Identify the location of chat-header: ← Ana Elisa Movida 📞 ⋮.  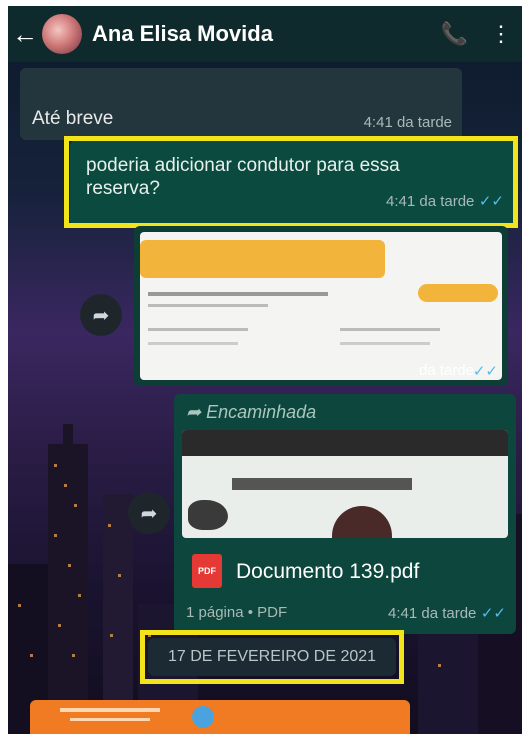
(265, 34).